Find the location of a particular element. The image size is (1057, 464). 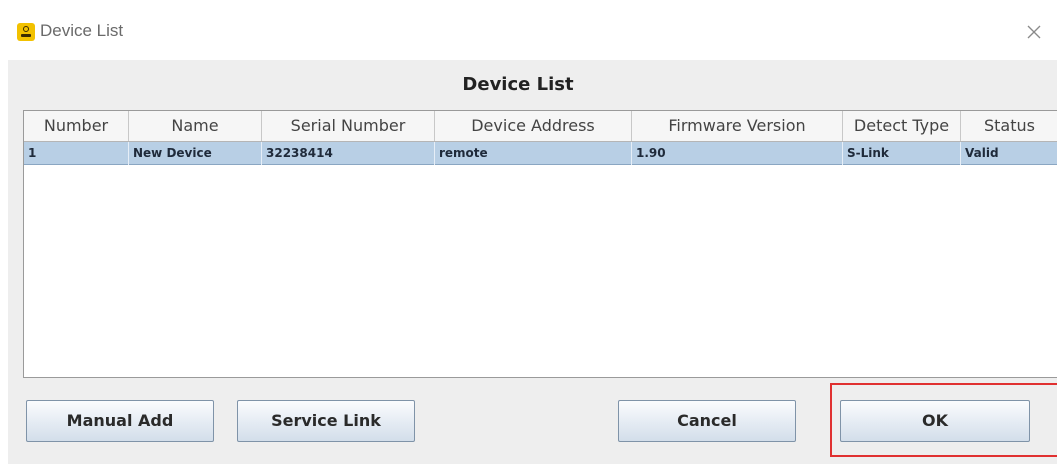

cell-serial-number: 32238414 is located at coordinates (348, 153).